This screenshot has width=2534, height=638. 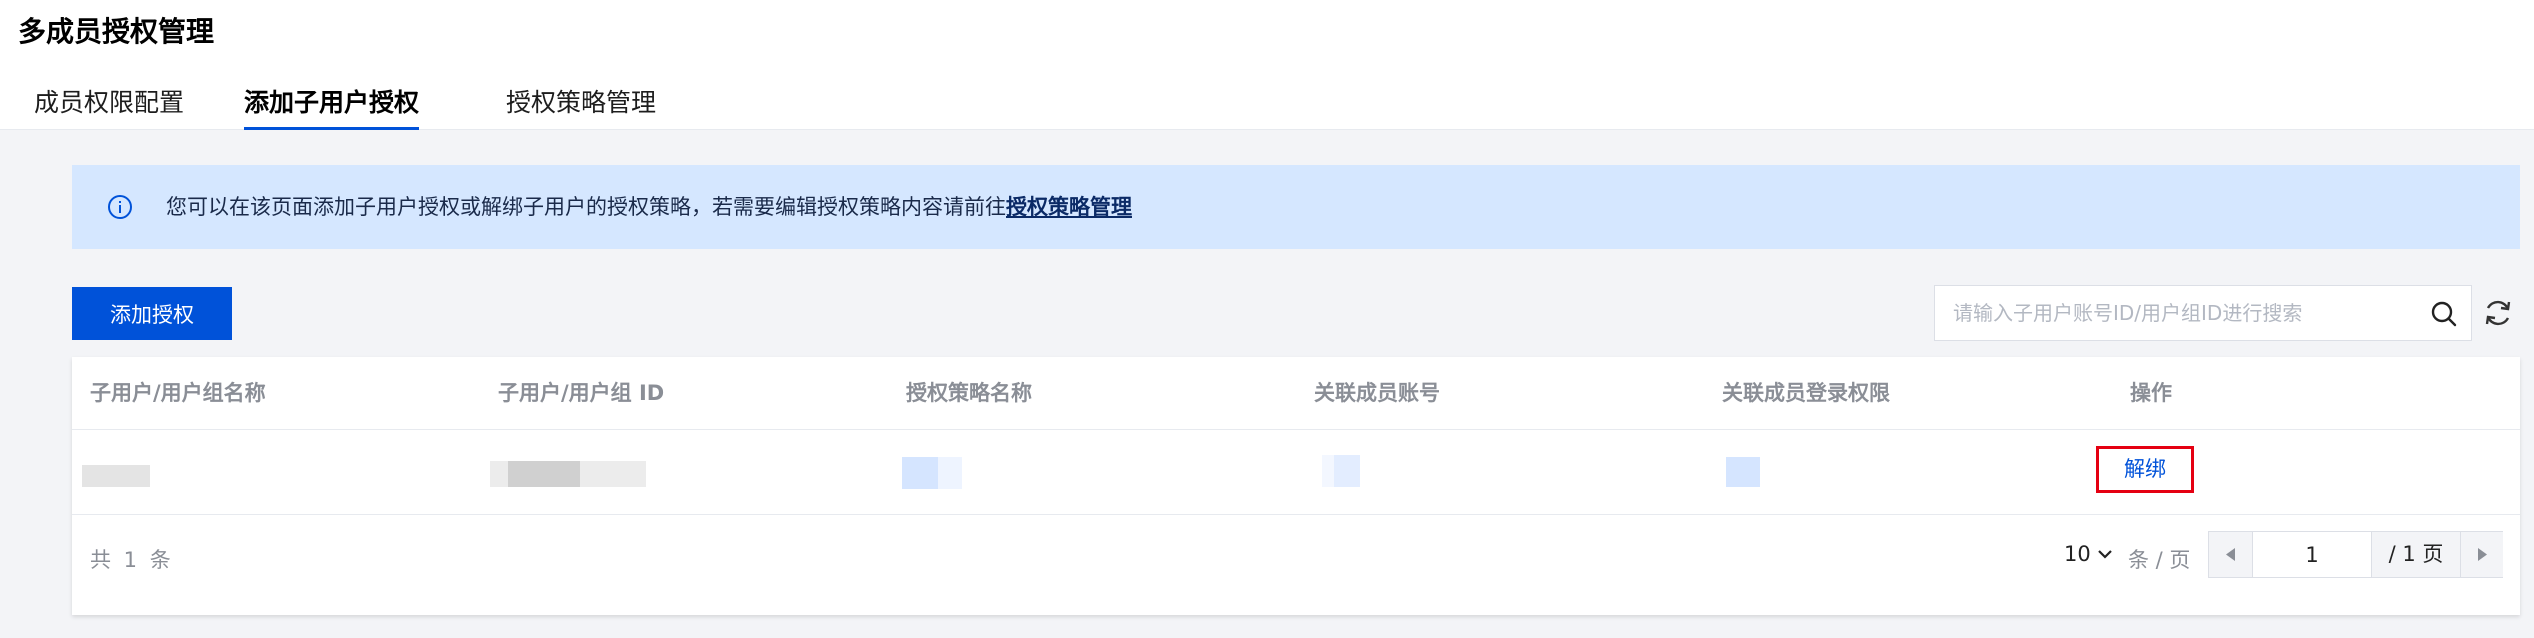 I want to click on chevron-down-icon, so click(x=2104, y=554).